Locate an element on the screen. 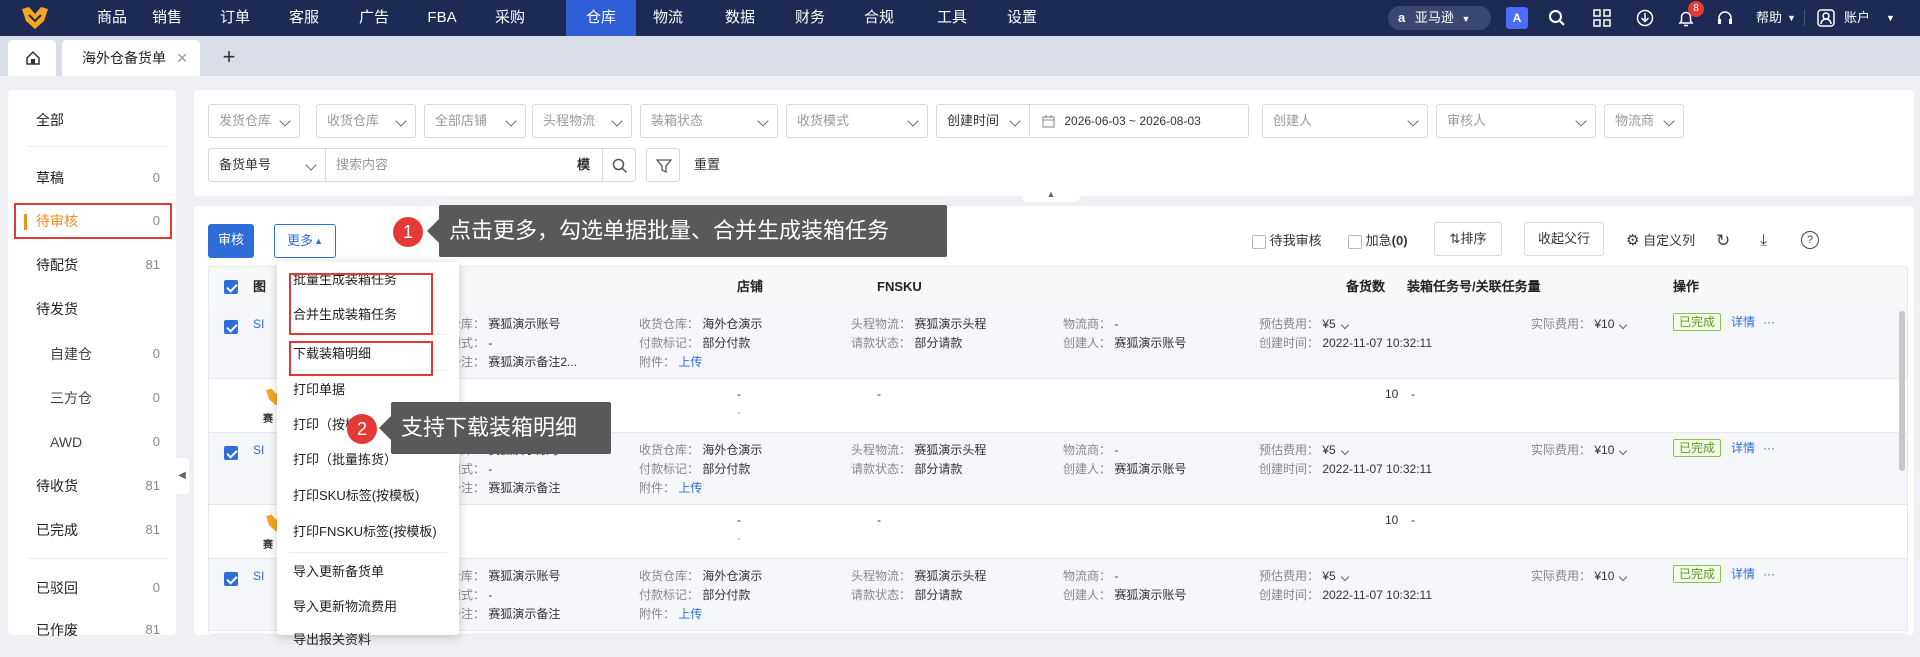 The width and height of the screenshot is (1920, 657). help-icon: ? is located at coordinates (1810, 240).